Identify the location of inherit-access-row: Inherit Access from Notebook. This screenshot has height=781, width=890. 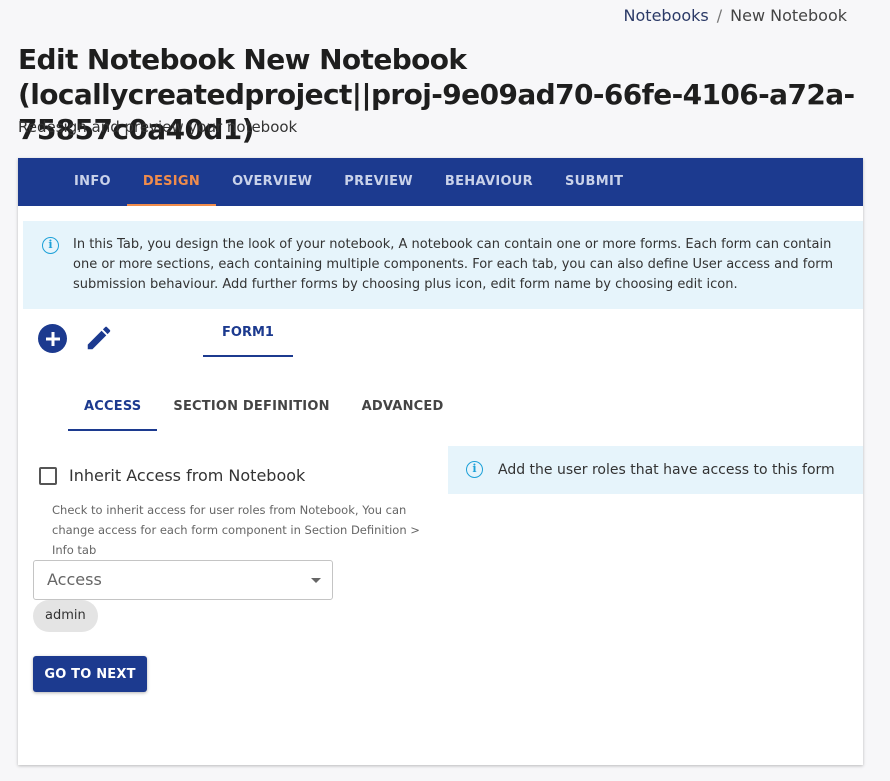
(172, 475).